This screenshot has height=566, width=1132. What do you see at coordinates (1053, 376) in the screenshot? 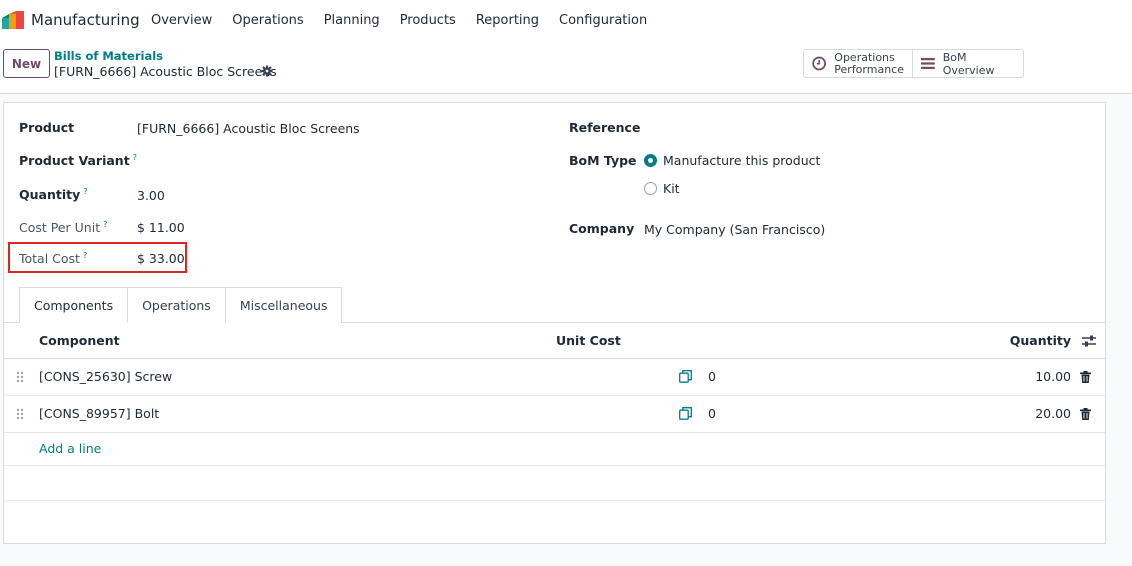
I see `component-quantity: 10.00` at bounding box center [1053, 376].